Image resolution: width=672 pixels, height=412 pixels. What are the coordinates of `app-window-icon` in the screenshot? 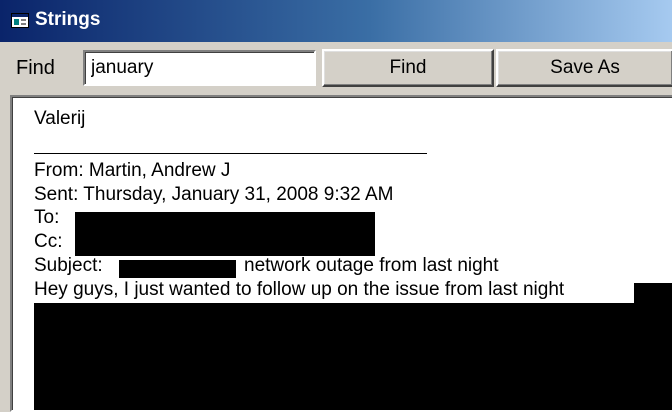 It's located at (20, 20).